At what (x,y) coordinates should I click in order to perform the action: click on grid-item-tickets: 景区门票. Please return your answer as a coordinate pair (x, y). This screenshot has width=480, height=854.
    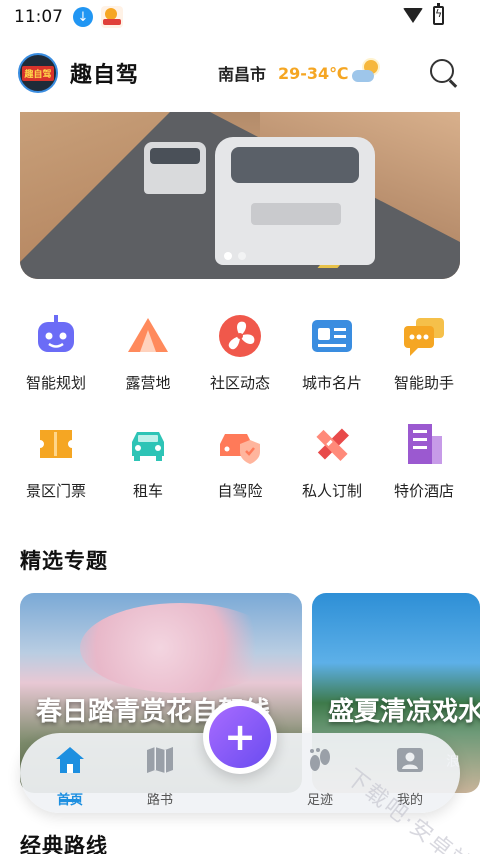
    Looking at the image, I should click on (56, 463).